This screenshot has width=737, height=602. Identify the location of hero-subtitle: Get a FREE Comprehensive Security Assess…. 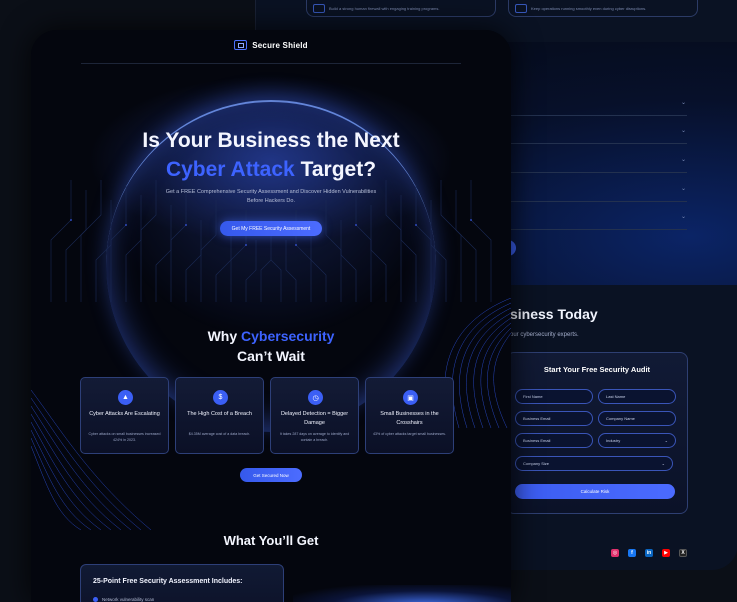
(271, 196).